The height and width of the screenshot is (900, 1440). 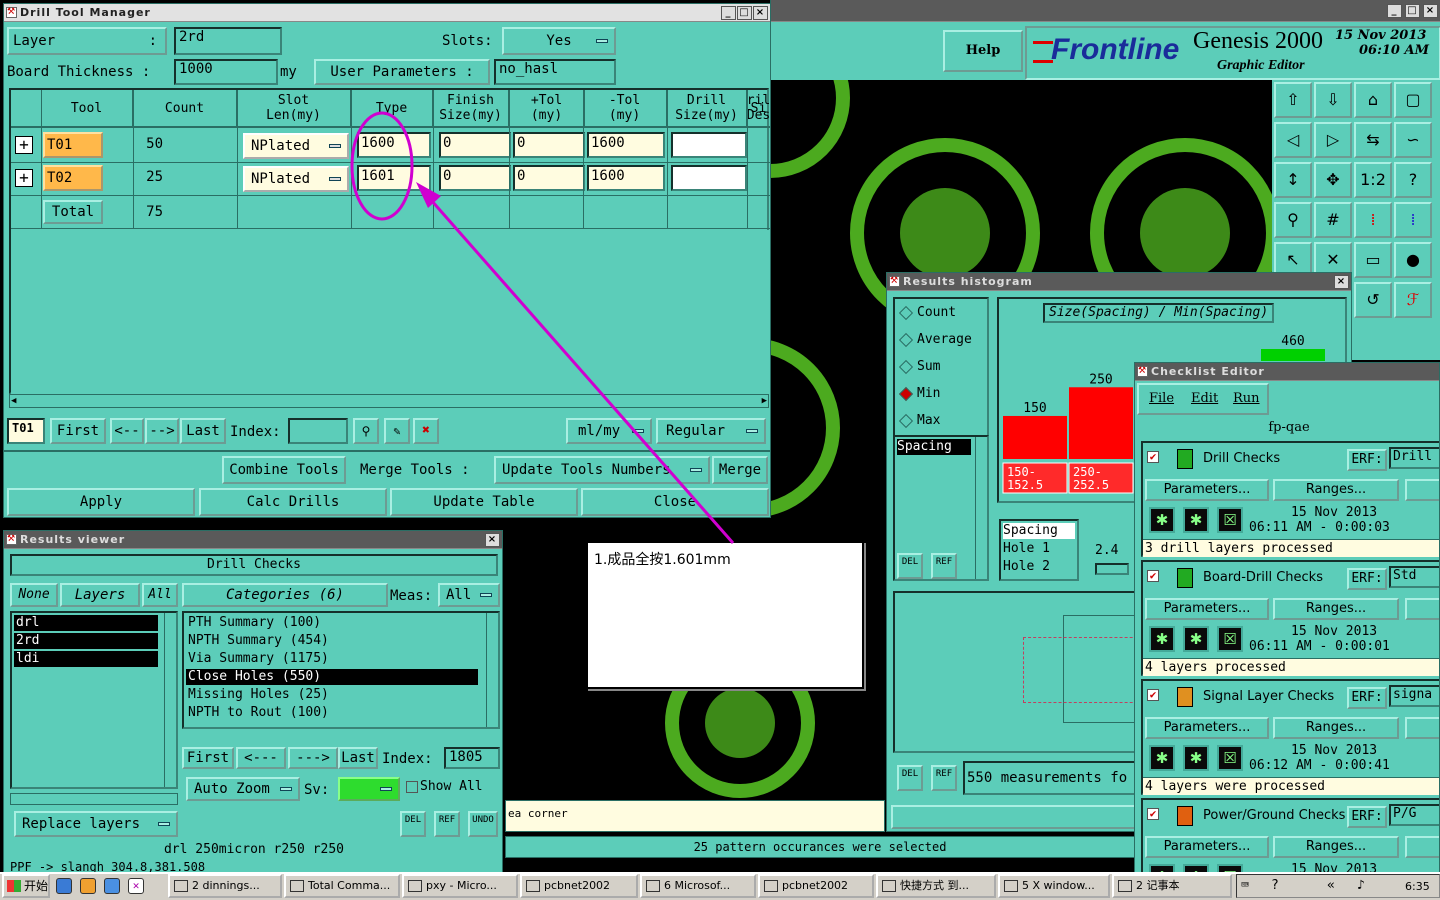 What do you see at coordinates (101, 502) in the screenshot?
I see `apply-button: Apply` at bounding box center [101, 502].